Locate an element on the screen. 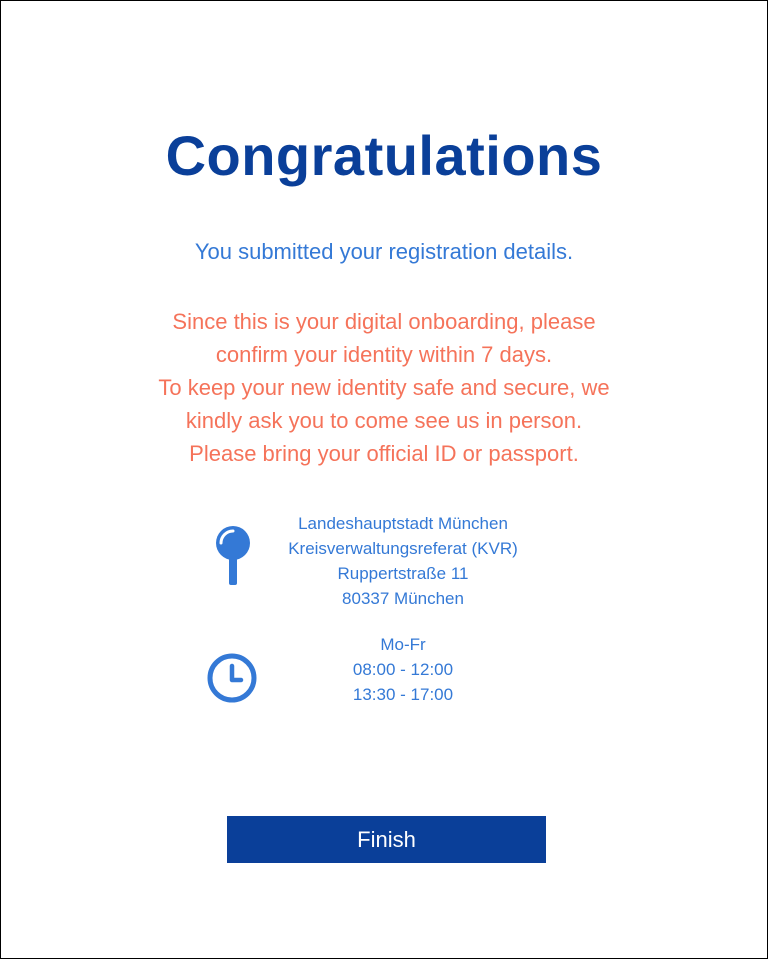 This screenshot has width=768, height=959. hours-line: 13:30 - 17:00 is located at coordinates (403, 694).